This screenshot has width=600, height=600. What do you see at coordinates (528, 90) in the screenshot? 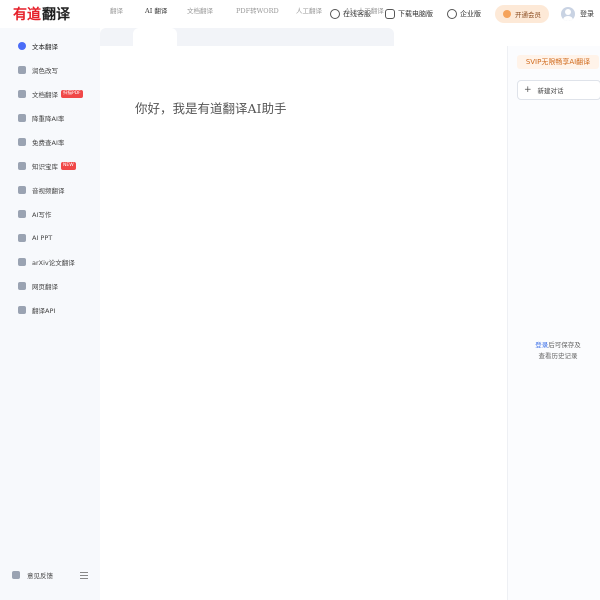
I see `plus-icon: +` at bounding box center [528, 90].